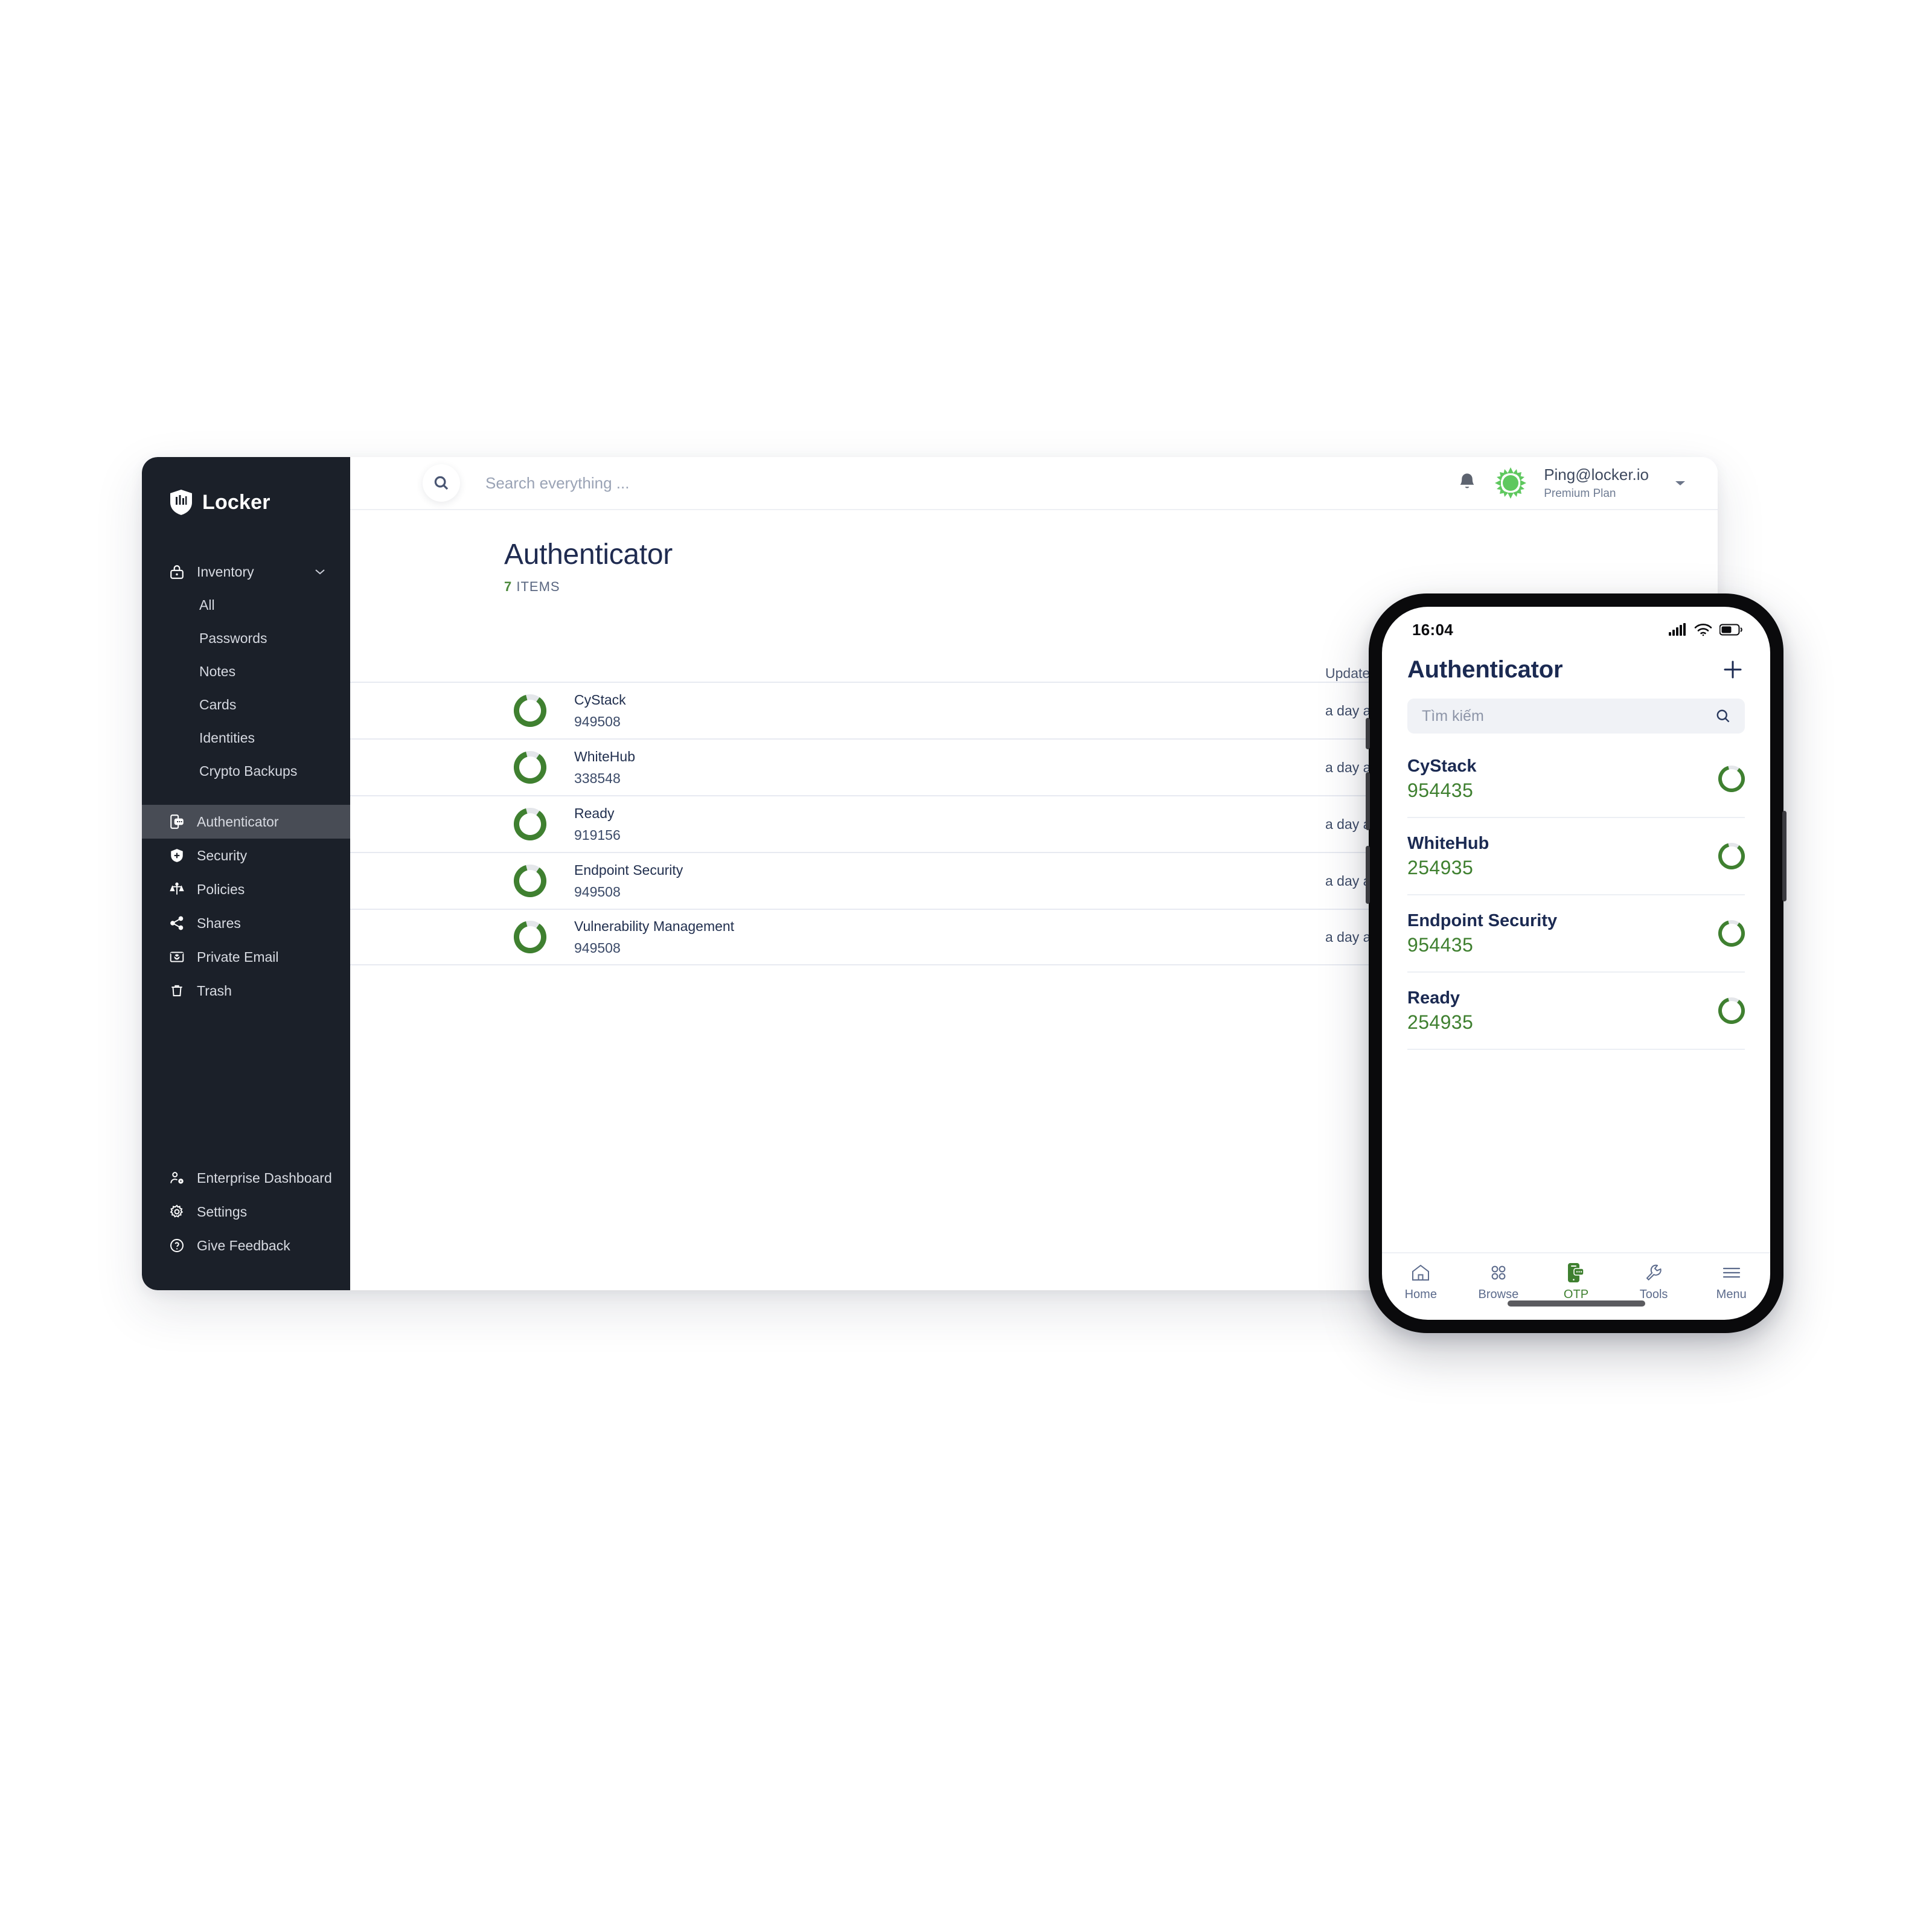 Image resolution: width=1932 pixels, height=1932 pixels. Describe the element at coordinates (1596, 483) in the screenshot. I see `account-info: Ping@locker.io Premium Plan` at that location.